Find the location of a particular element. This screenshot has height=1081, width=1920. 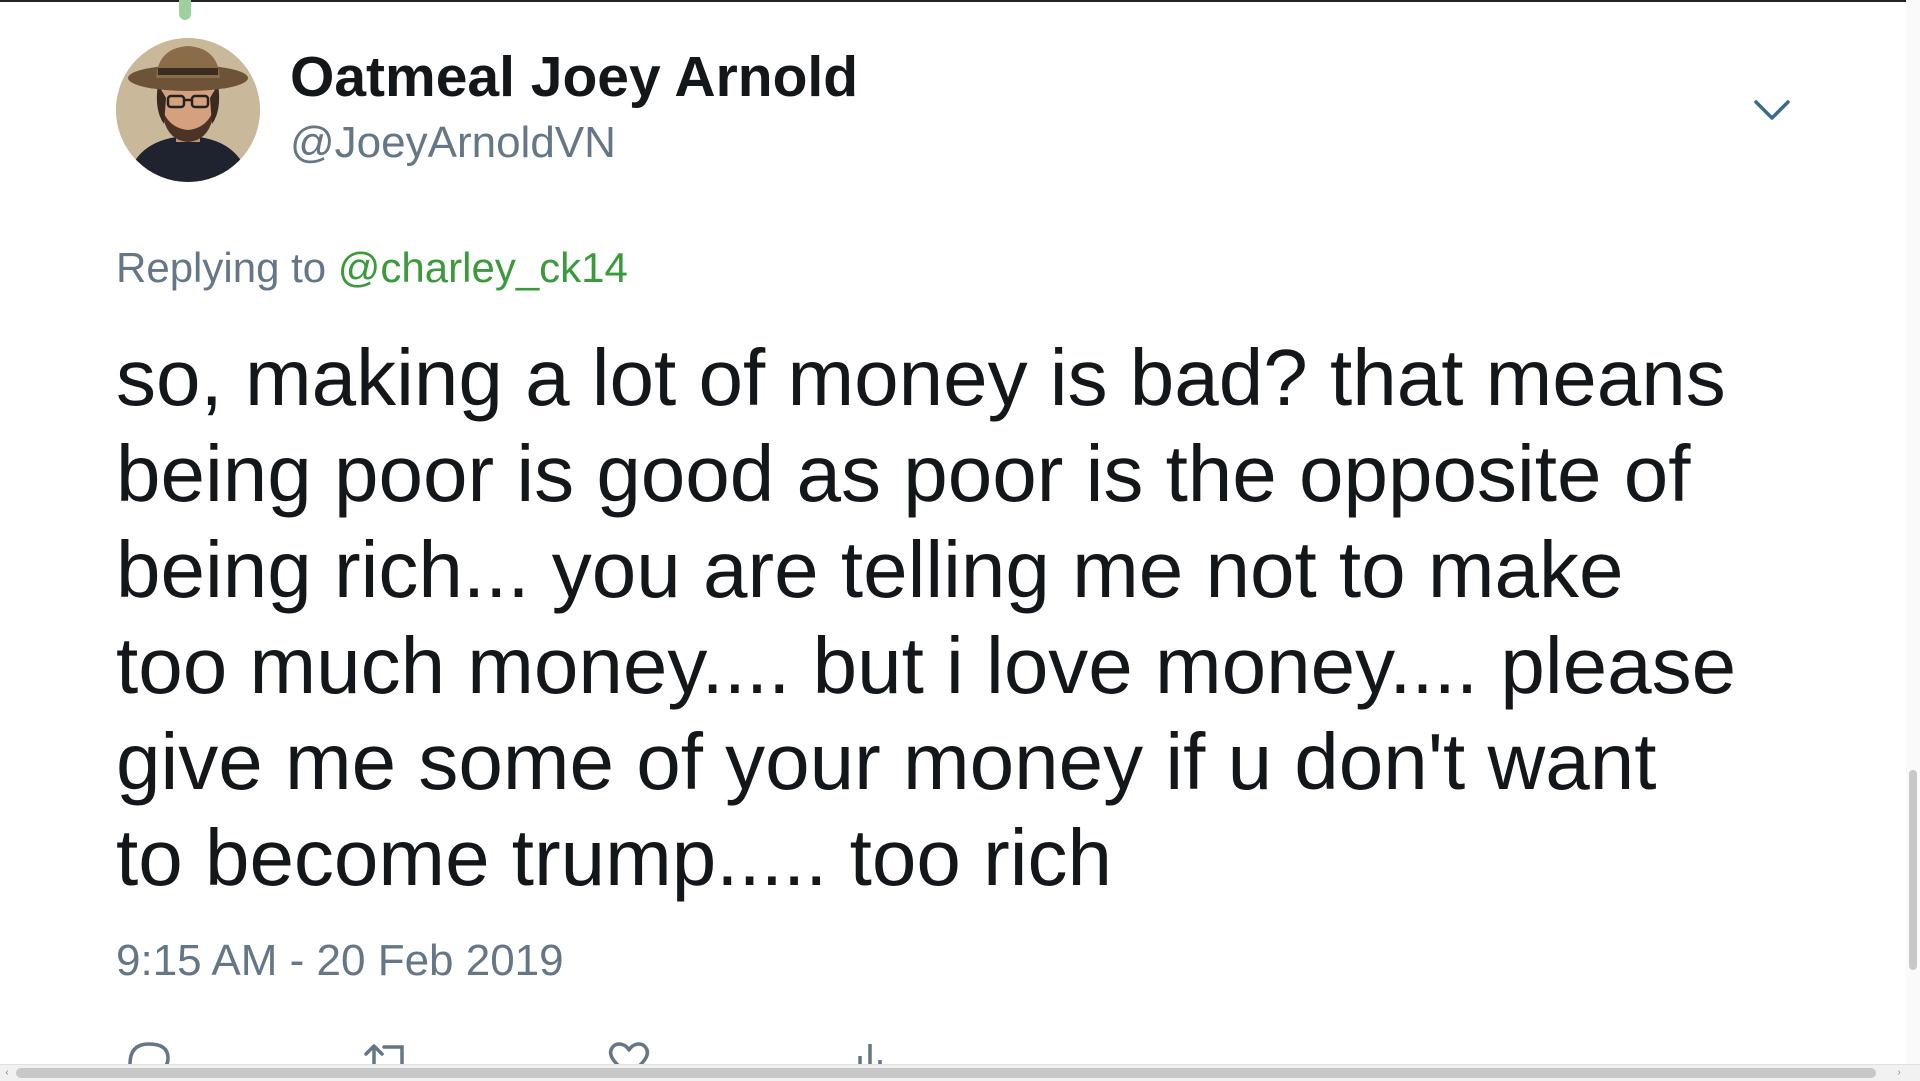

horizontal-scrollbar-thumb is located at coordinates (946, 1073).